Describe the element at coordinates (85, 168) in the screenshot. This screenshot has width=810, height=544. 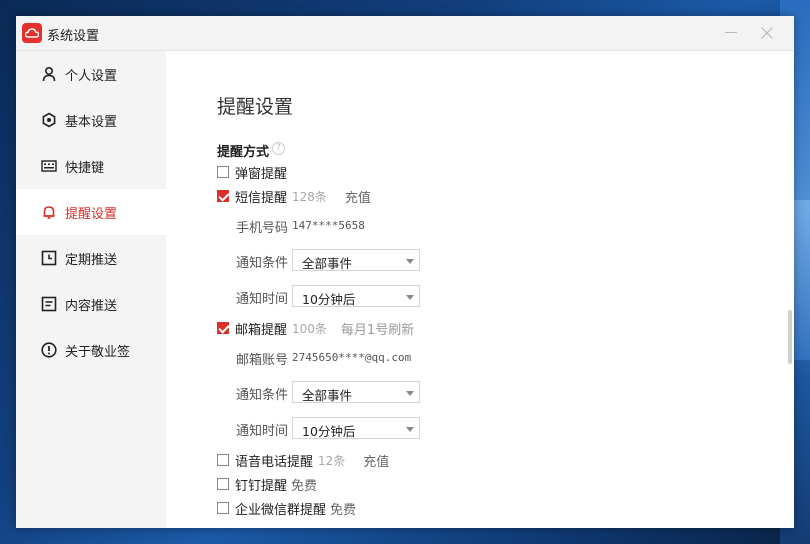
I see `sidebar-item-label: 快捷键` at that location.